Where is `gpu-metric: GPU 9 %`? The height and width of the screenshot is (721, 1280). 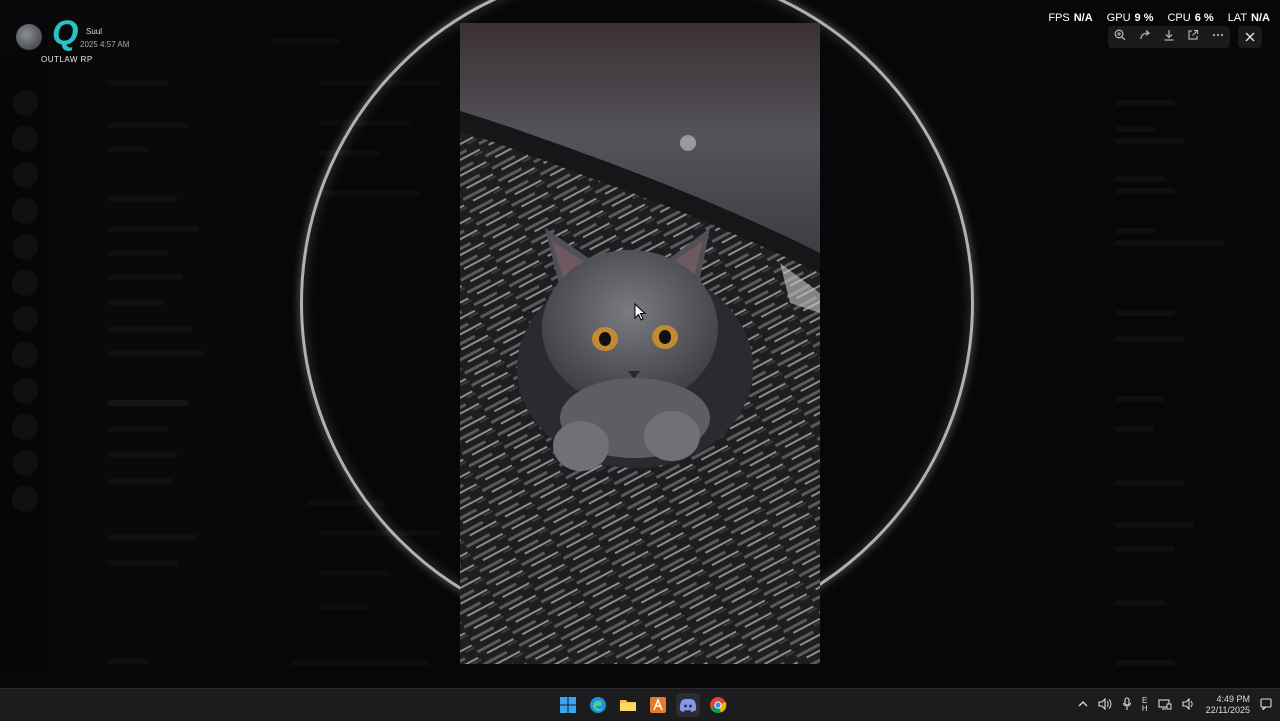 gpu-metric: GPU 9 % is located at coordinates (1130, 18).